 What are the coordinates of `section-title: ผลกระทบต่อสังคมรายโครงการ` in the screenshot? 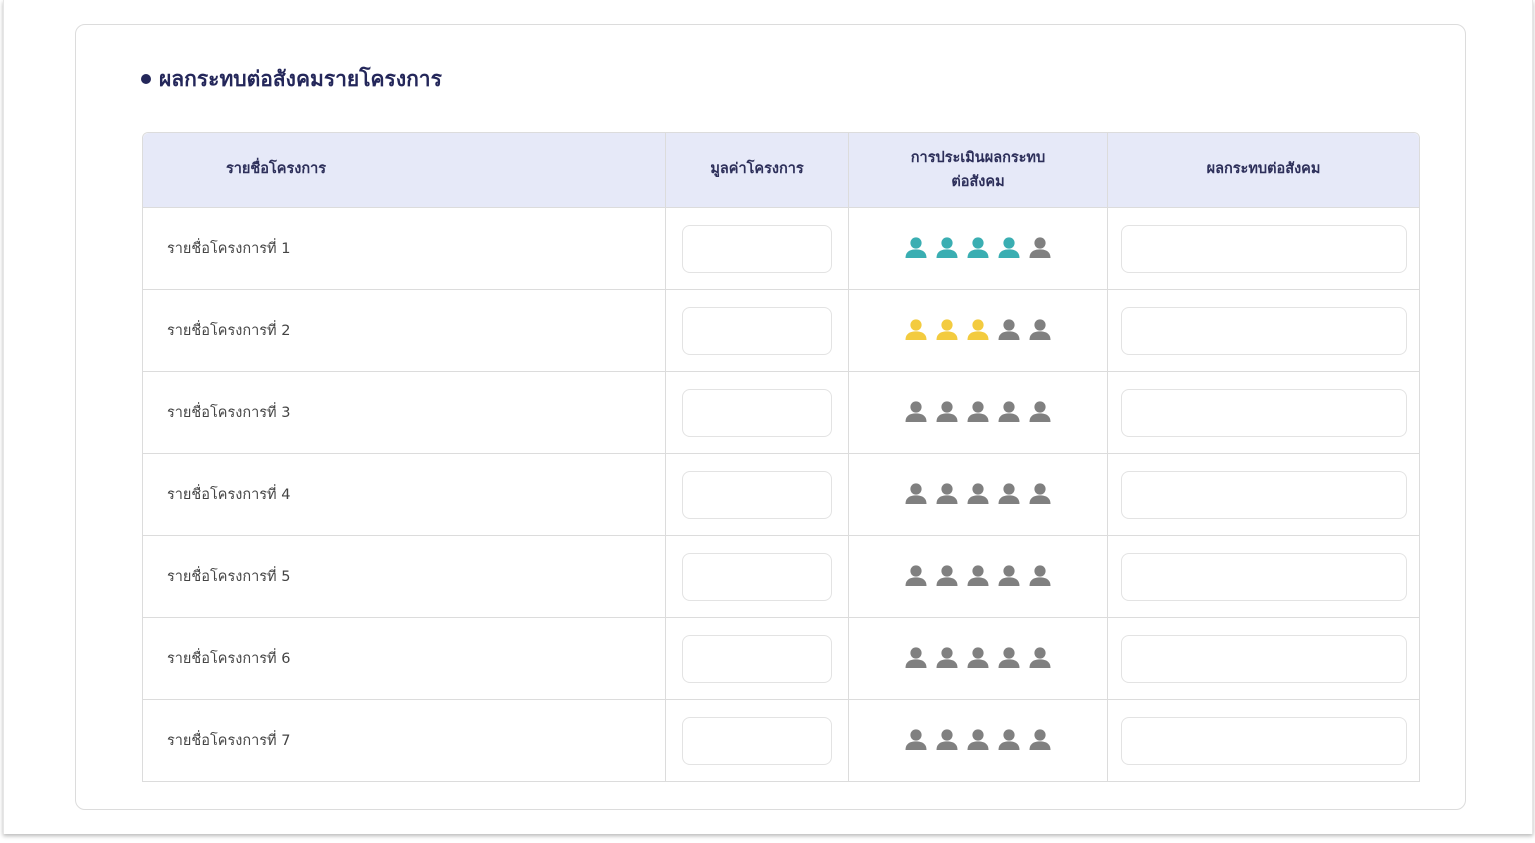 It's located at (291, 79).